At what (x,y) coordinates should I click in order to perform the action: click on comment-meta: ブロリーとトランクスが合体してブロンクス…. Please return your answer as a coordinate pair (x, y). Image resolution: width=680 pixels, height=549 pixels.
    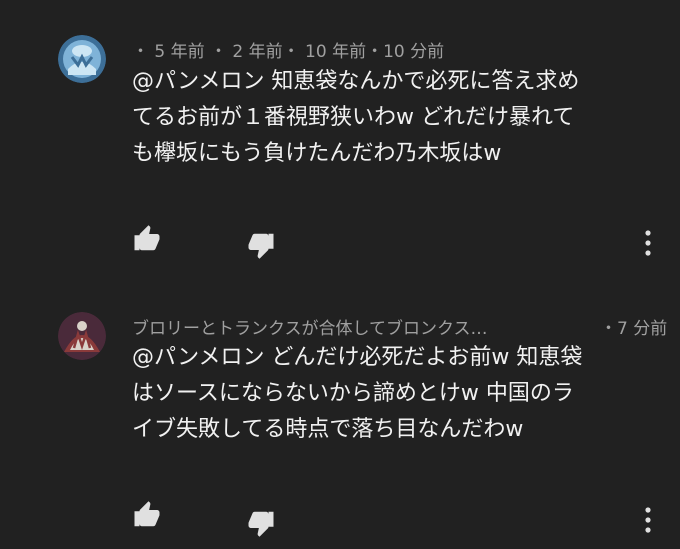
    Looking at the image, I should click on (309, 326).